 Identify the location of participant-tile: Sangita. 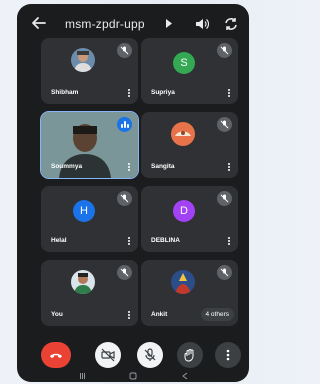
(189, 145).